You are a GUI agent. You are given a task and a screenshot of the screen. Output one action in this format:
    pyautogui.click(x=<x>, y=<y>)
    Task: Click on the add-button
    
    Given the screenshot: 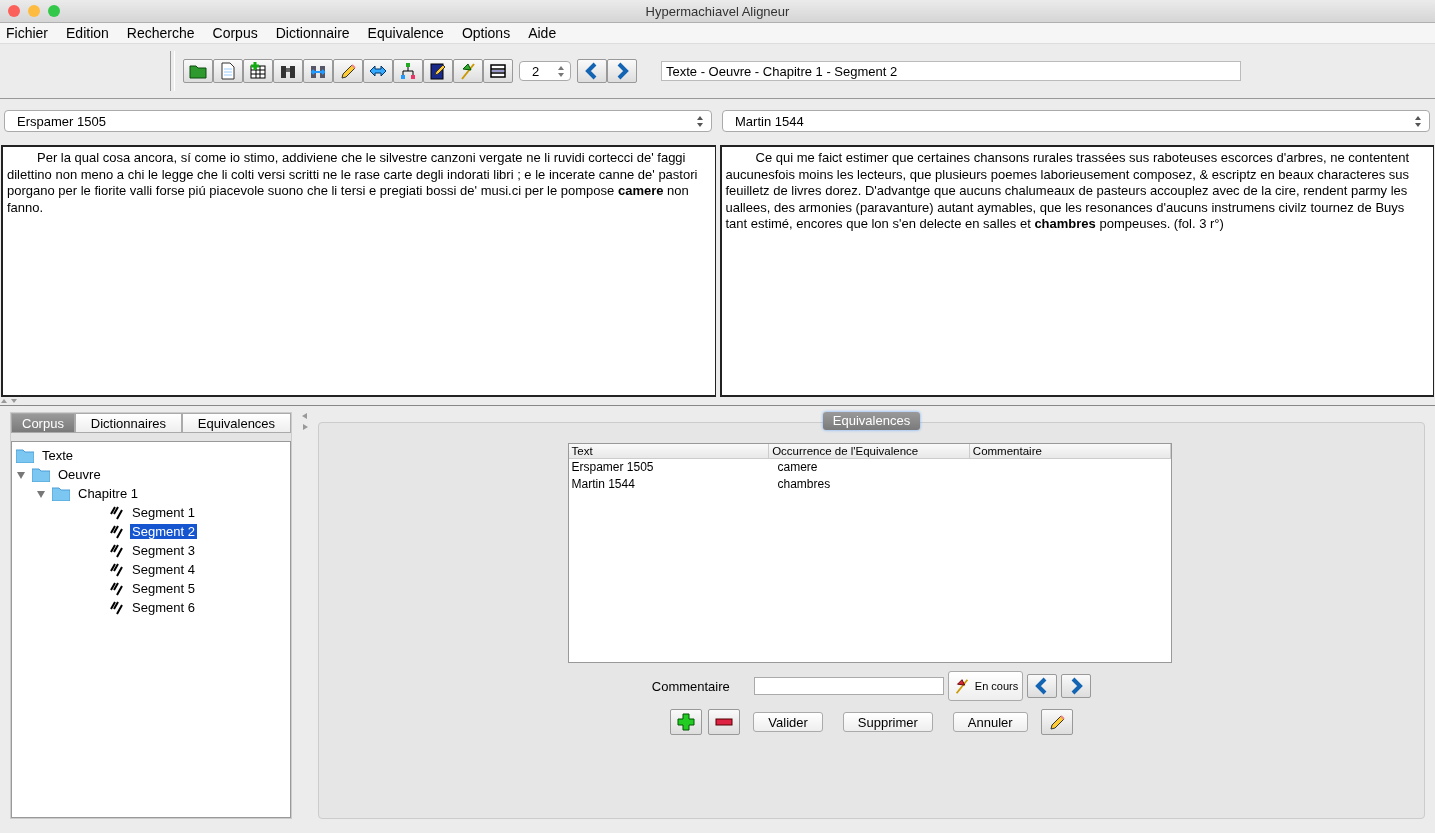 What is the action you would take?
    pyautogui.click(x=686, y=722)
    